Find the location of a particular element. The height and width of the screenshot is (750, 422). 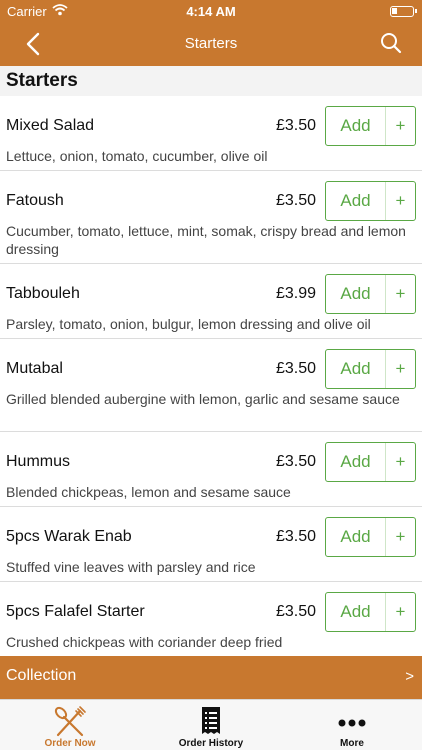

chevron-right-icon: > is located at coordinates (409, 676).